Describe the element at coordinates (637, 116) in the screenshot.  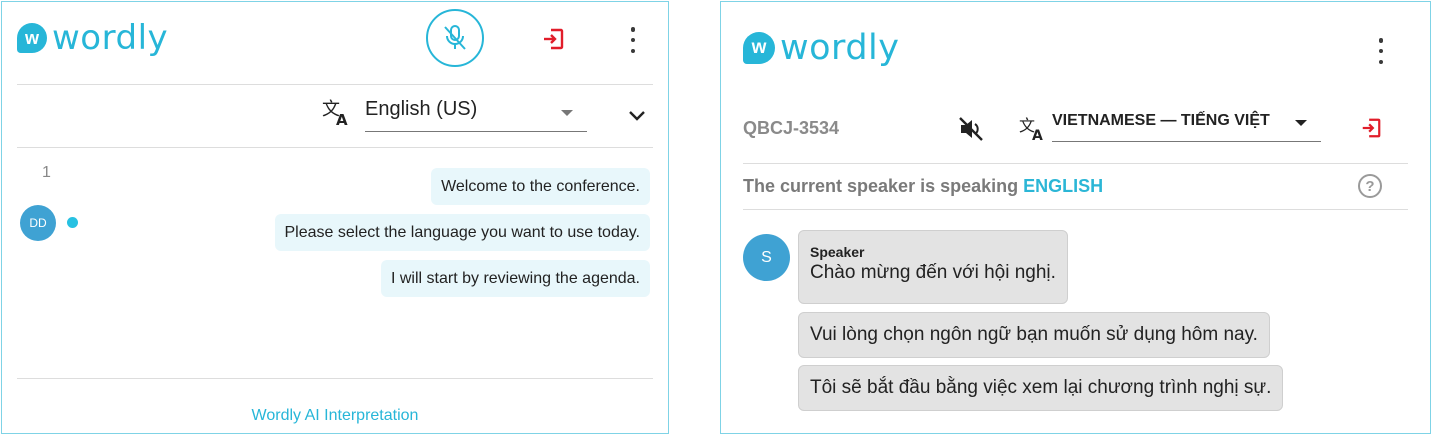
I see `chevron-down-icon` at that location.